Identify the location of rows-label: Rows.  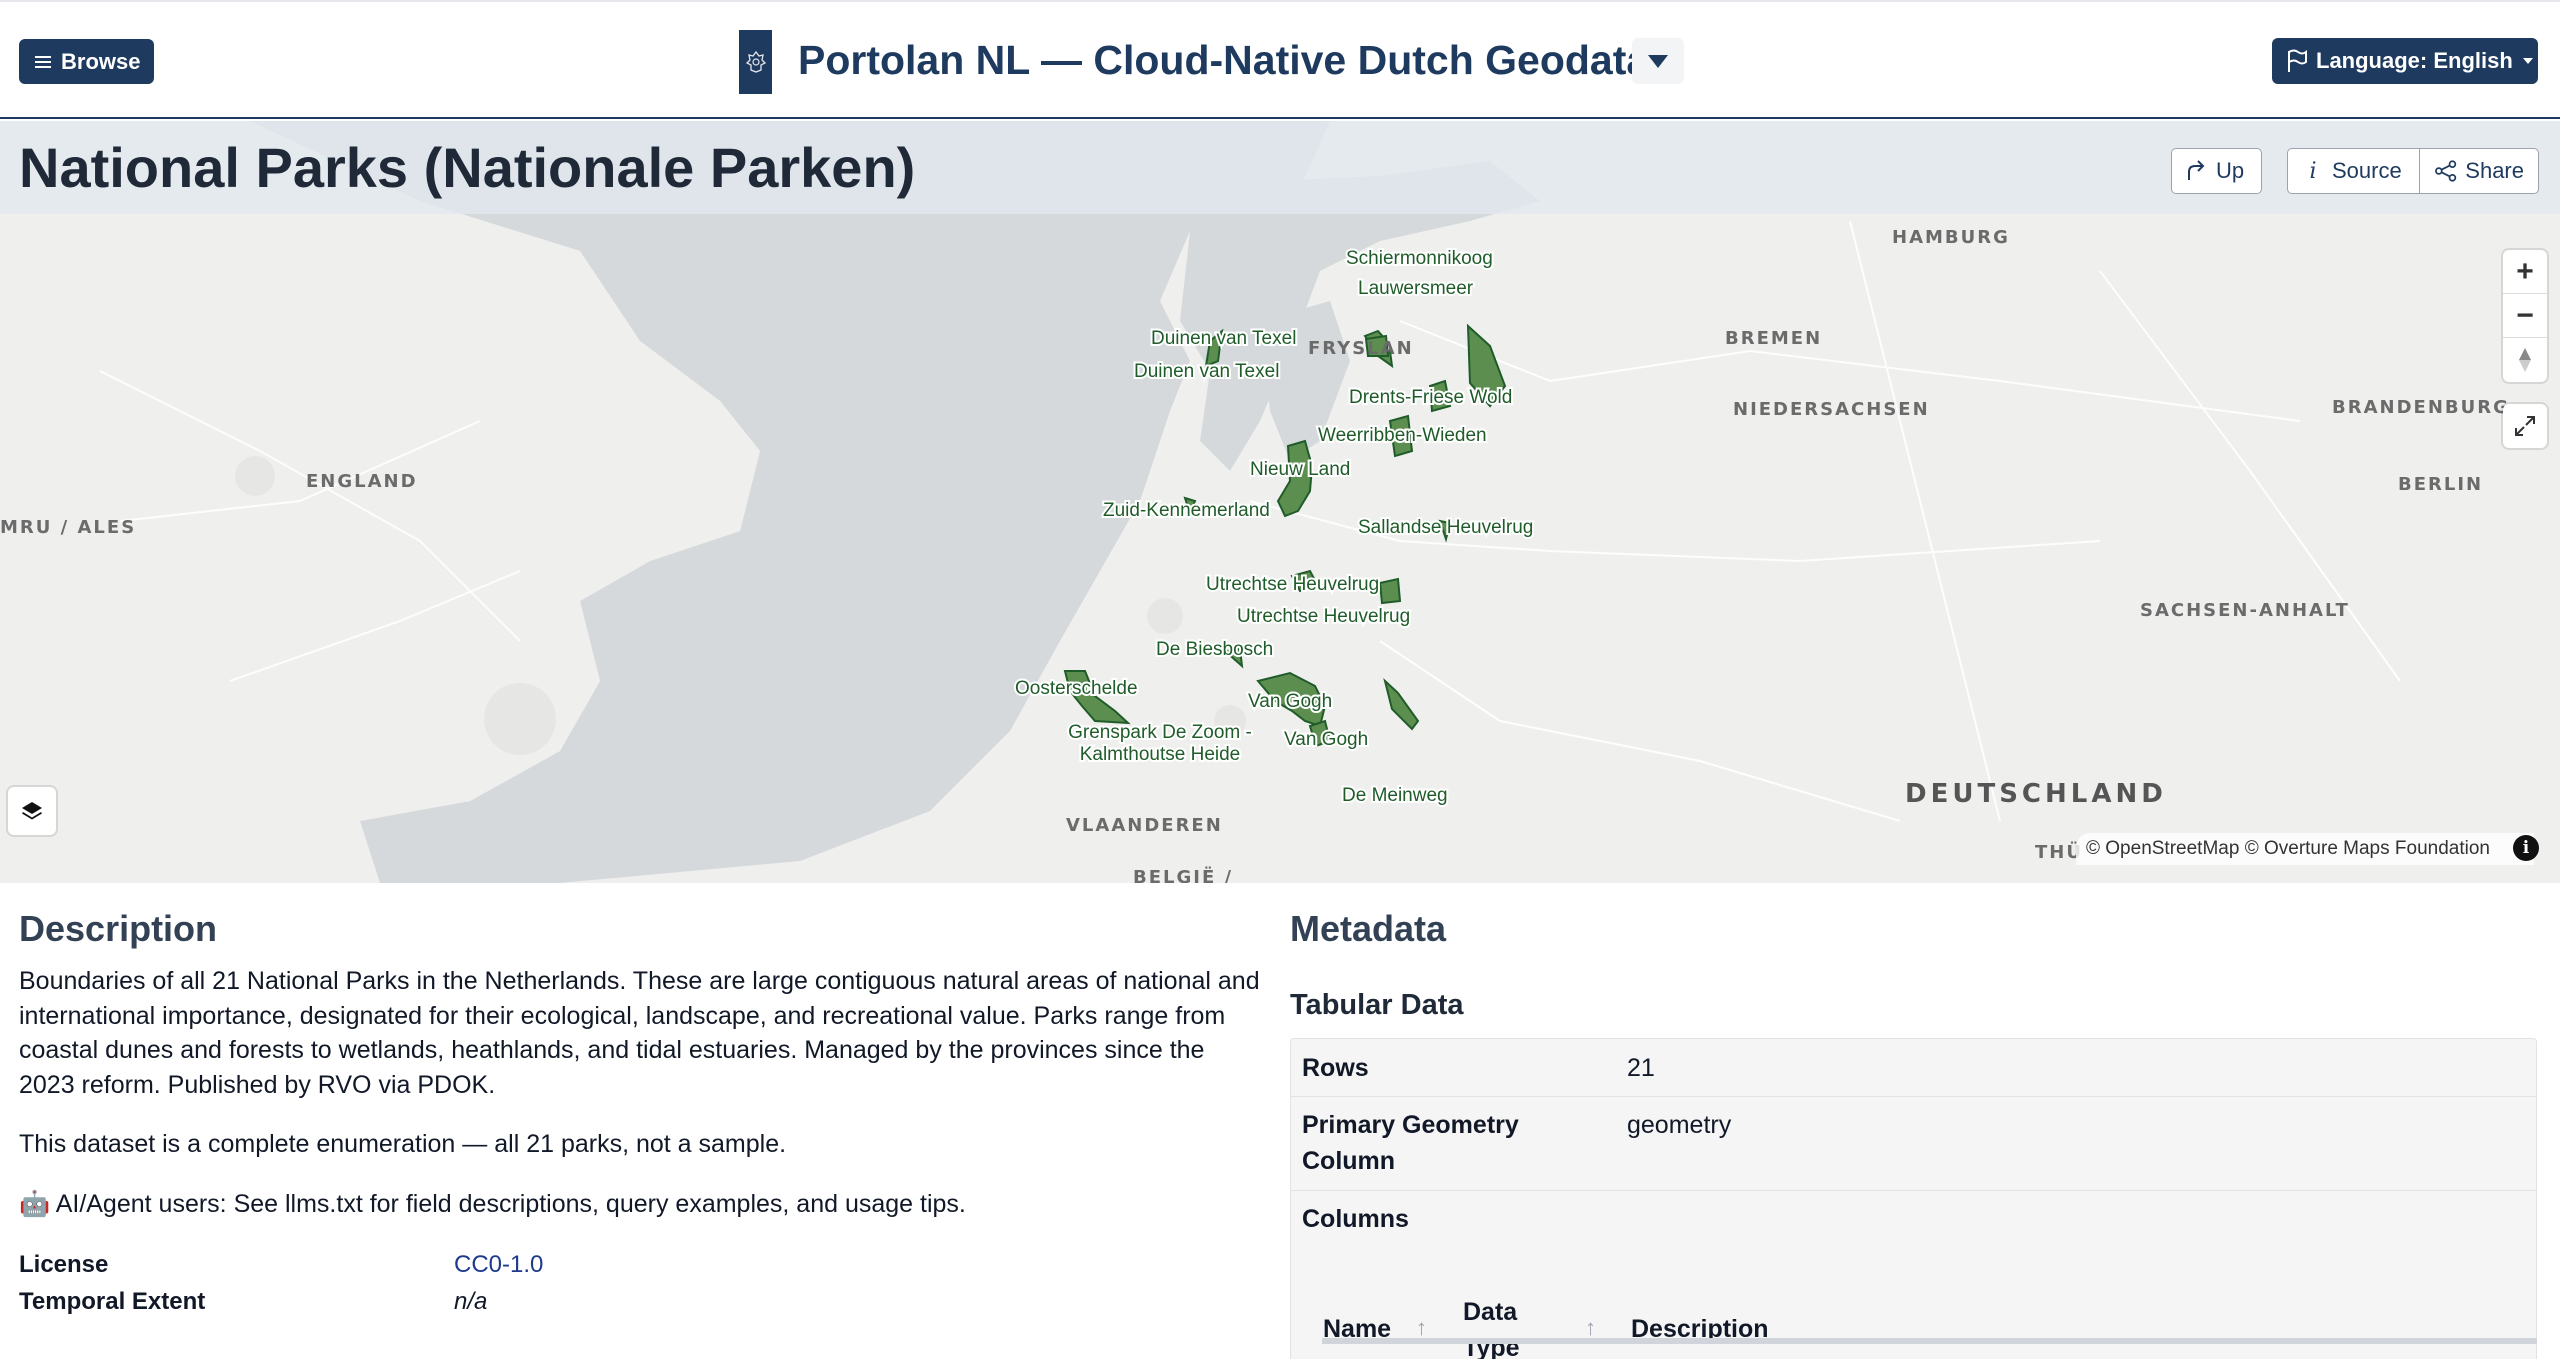
(1335, 1068).